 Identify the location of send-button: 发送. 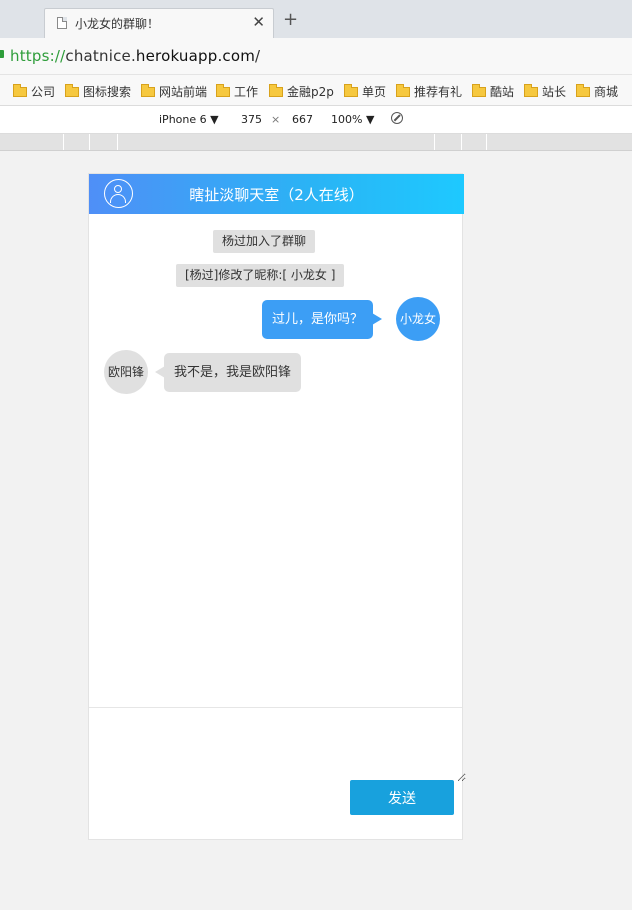
(402, 797).